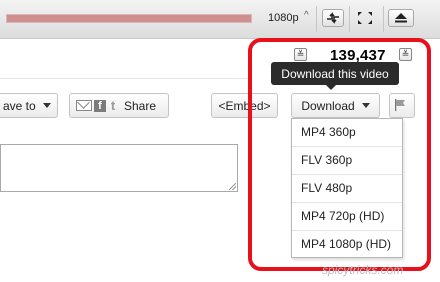 This screenshot has height=282, width=440. What do you see at coordinates (46, 105) in the screenshot?
I see `chevron-down-icon` at bounding box center [46, 105].